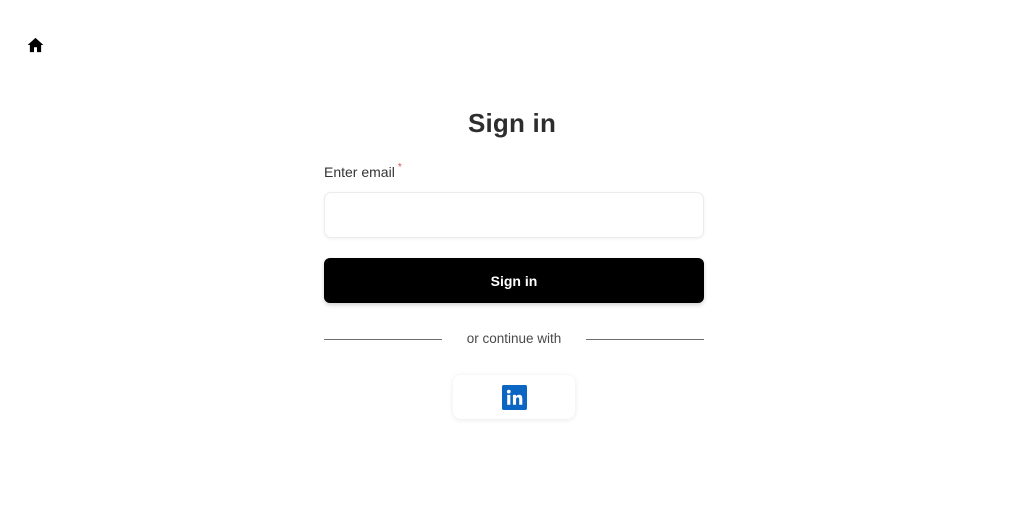  I want to click on linkedin-sign-in-button, so click(514, 397).